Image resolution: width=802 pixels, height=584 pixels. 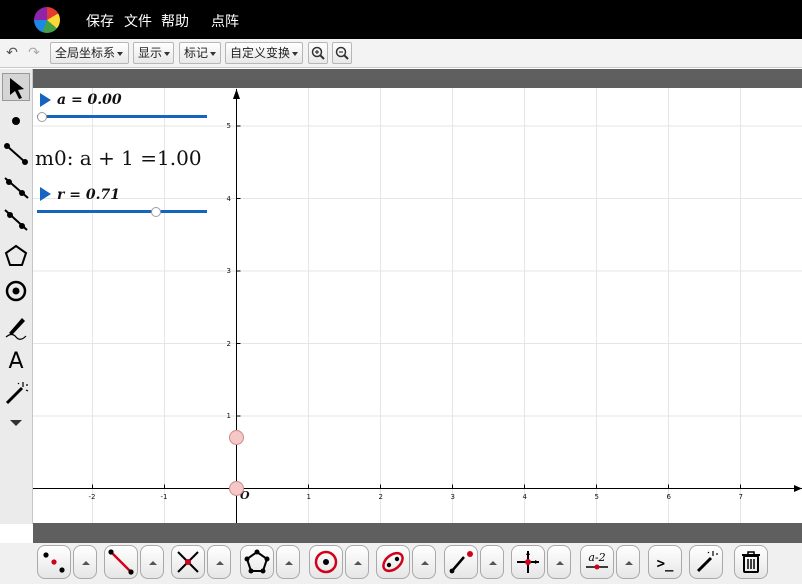 I want to click on polygon-tool, so click(x=16, y=256).